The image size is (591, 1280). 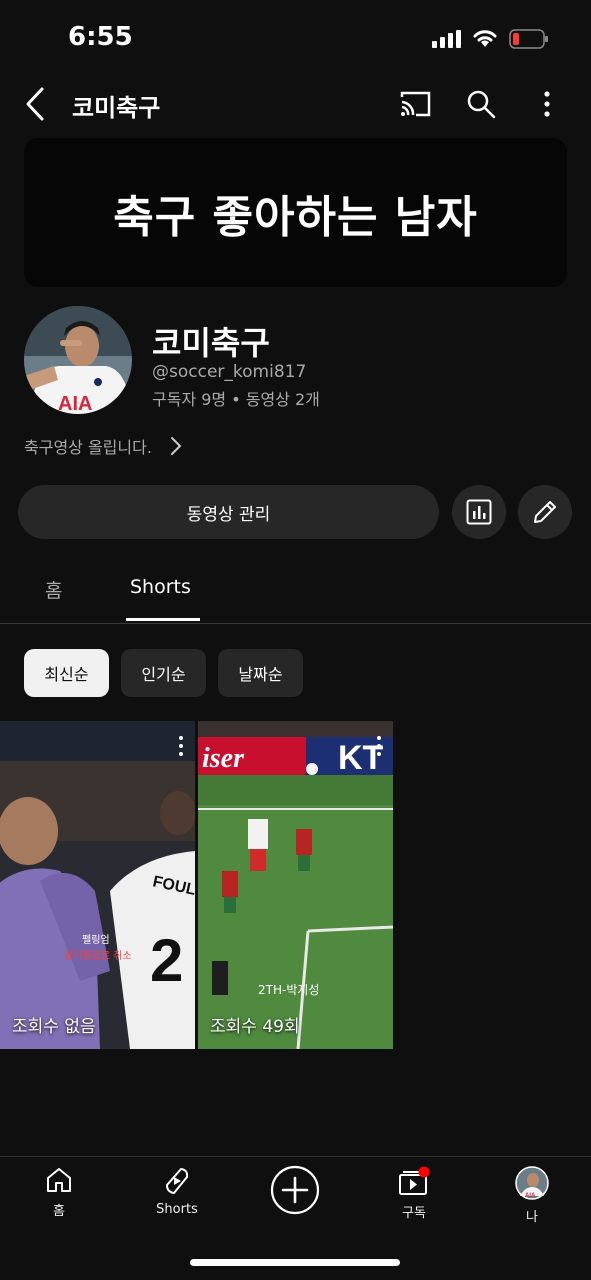 I want to click on nav-home: 홈, so click(x=59, y=1192).